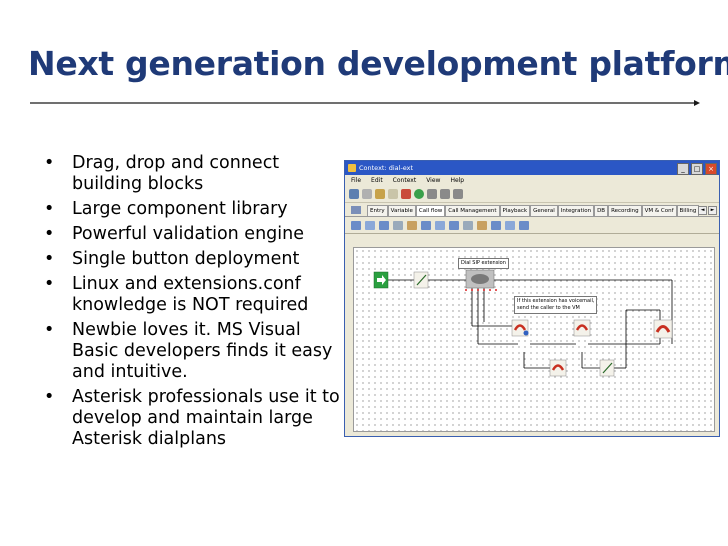 The image size is (728, 546). I want to click on validate-icon, so click(419, 194).